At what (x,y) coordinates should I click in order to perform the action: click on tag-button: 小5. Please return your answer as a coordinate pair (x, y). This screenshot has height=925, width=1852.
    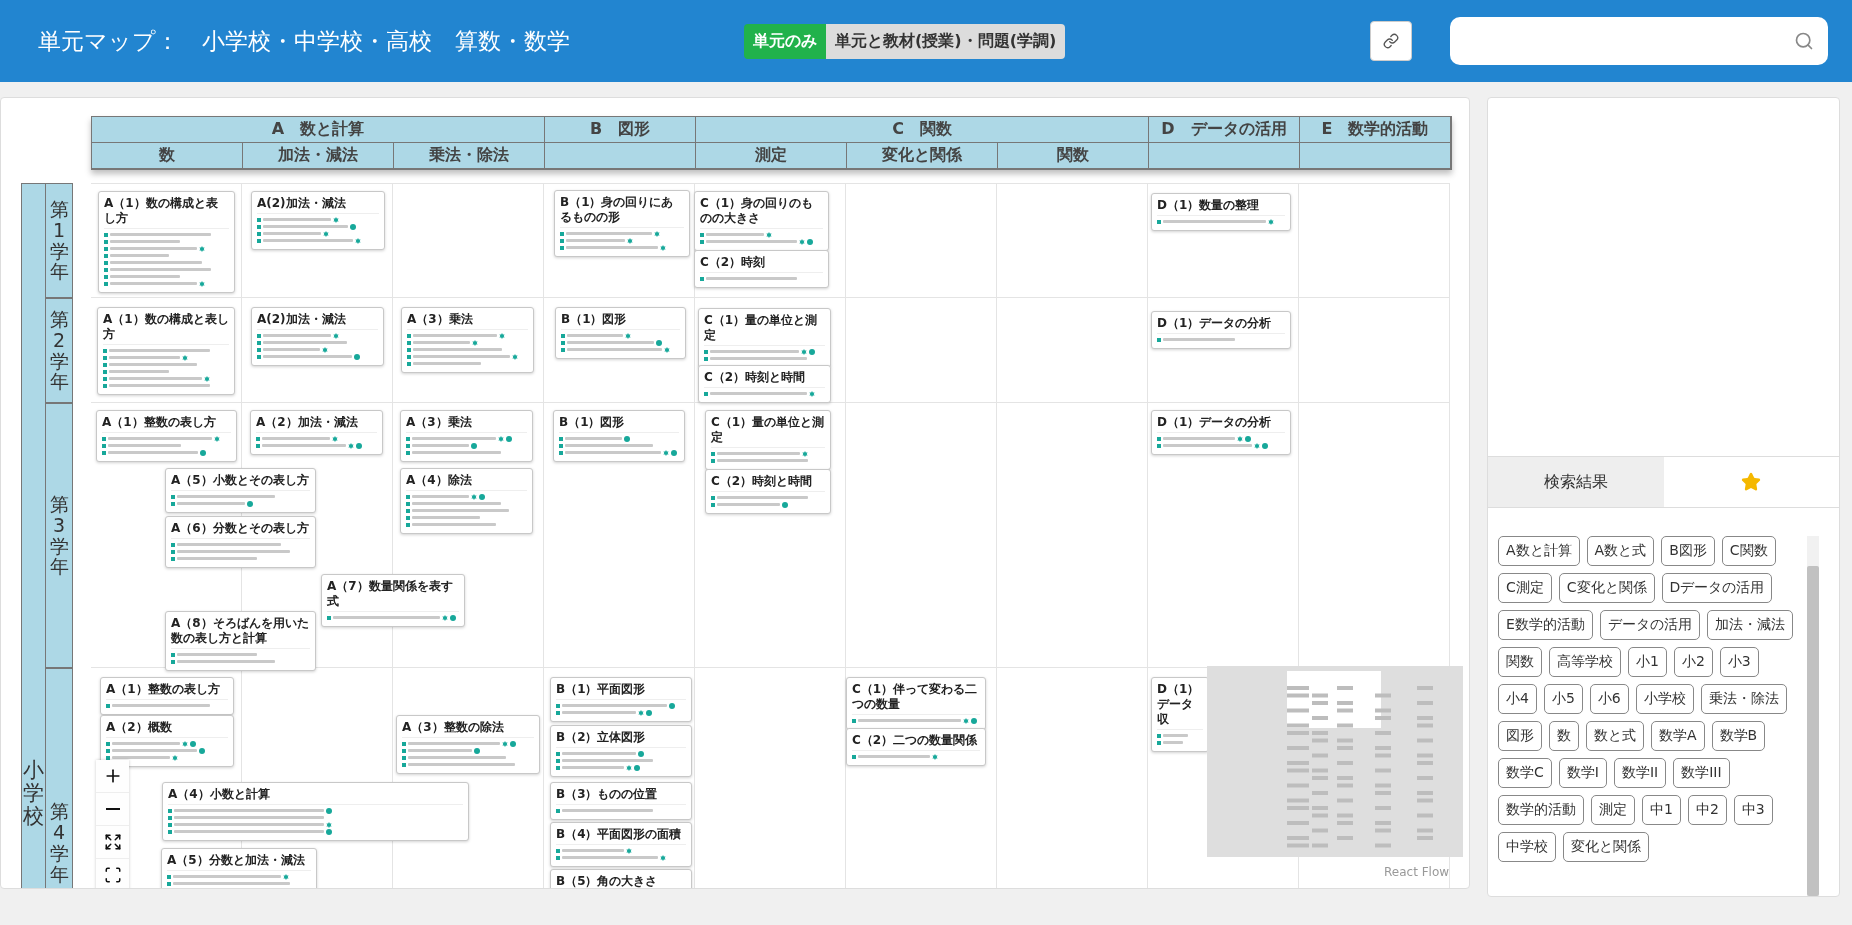
    Looking at the image, I should click on (1563, 699).